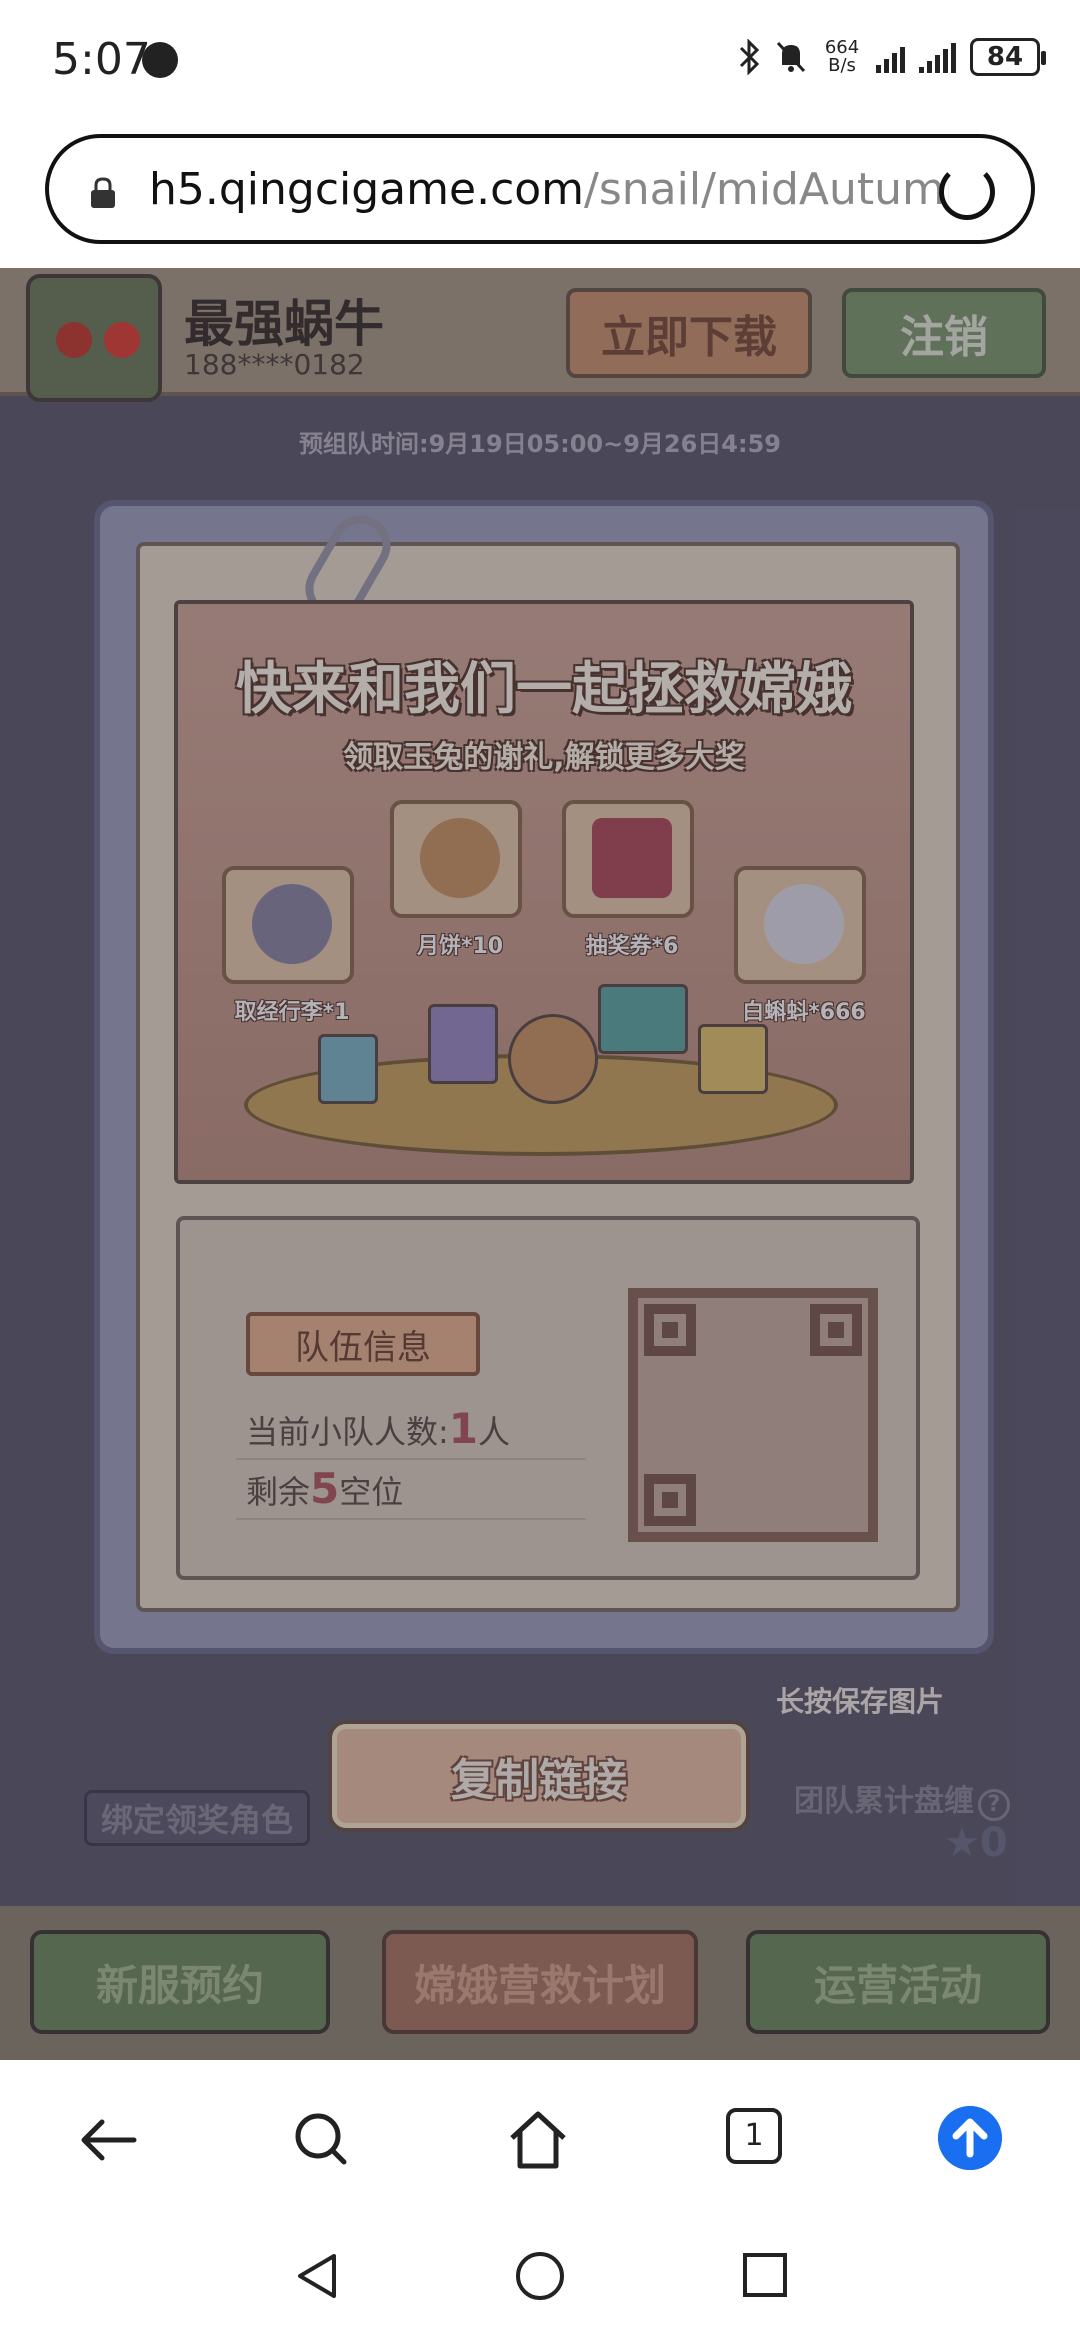  I want to click on mute-icon, so click(791, 57).